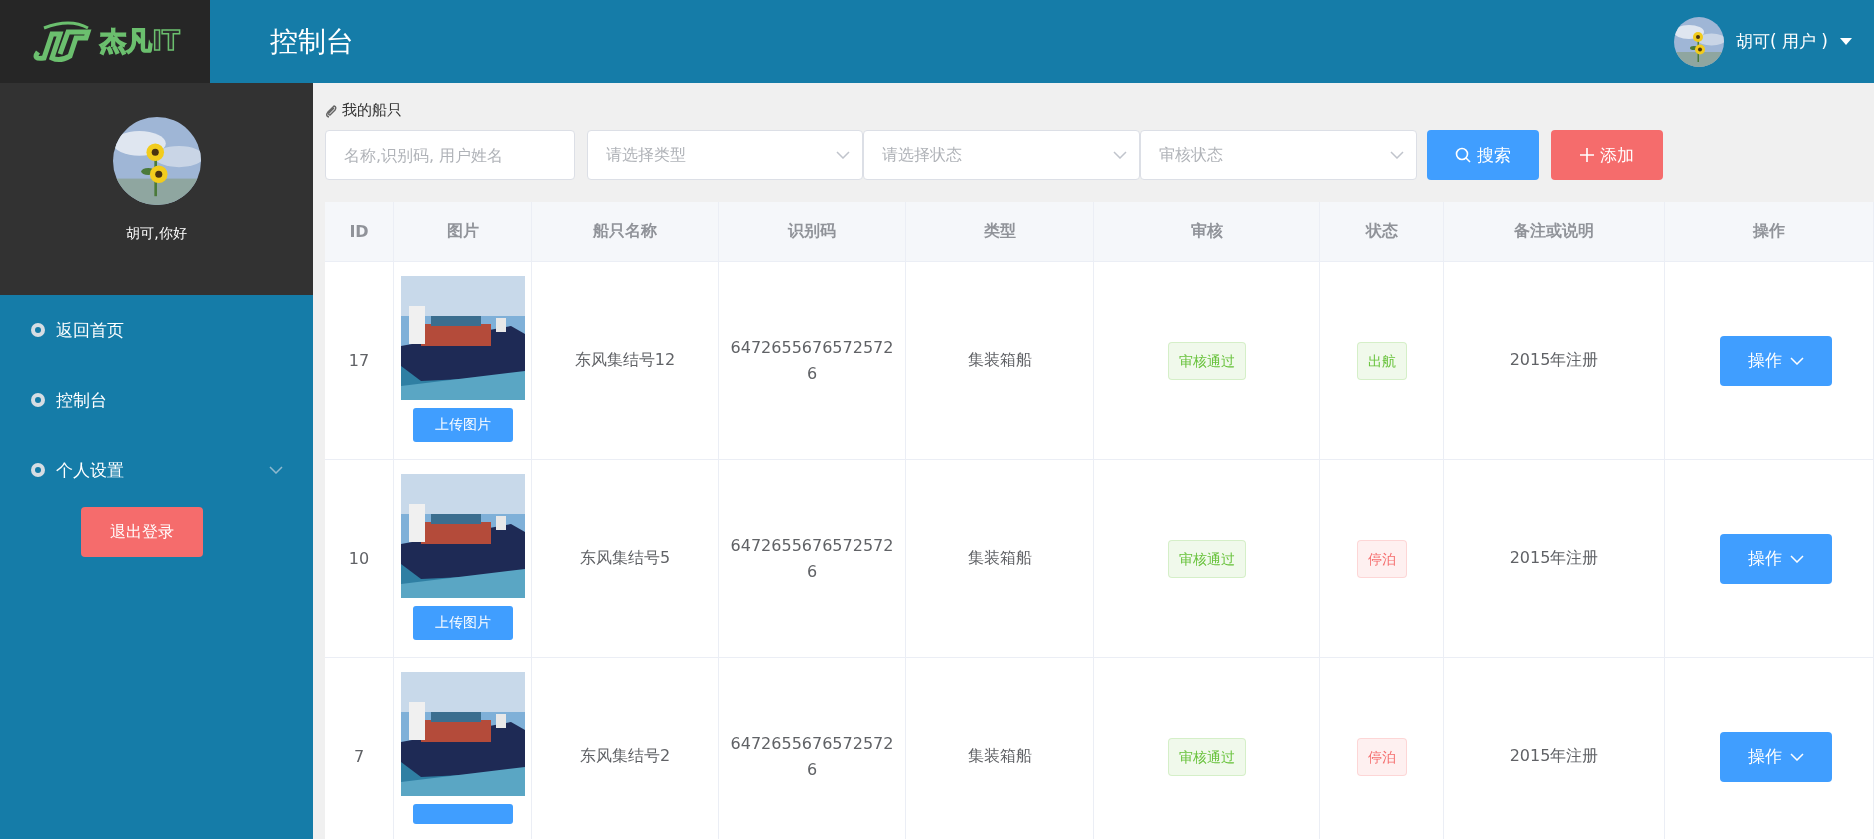 Image resolution: width=1874 pixels, height=839 pixels. Describe the element at coordinates (312, 41) in the screenshot. I see `page-heading: 控制台` at that location.